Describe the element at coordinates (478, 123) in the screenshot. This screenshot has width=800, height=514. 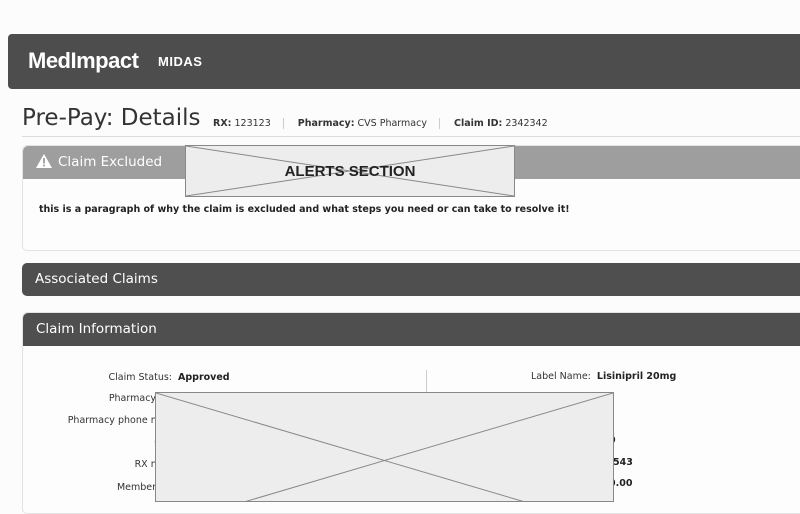
I see `meta-claim-id-label: Claim ID:` at that location.